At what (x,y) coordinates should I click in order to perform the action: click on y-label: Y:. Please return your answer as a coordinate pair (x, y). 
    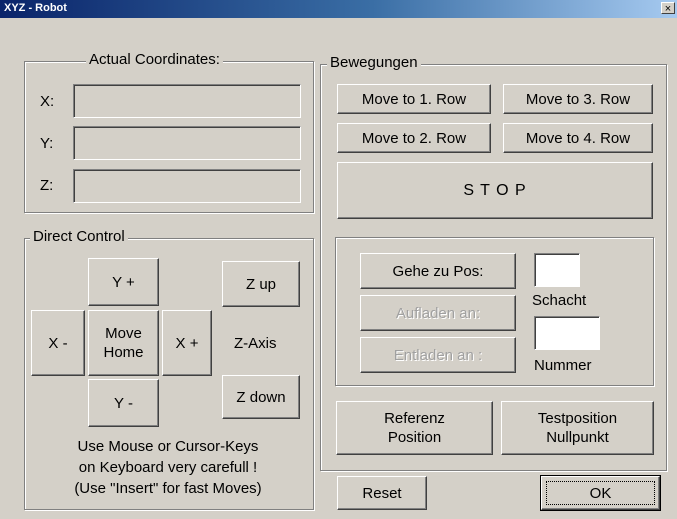
    Looking at the image, I should click on (47, 143).